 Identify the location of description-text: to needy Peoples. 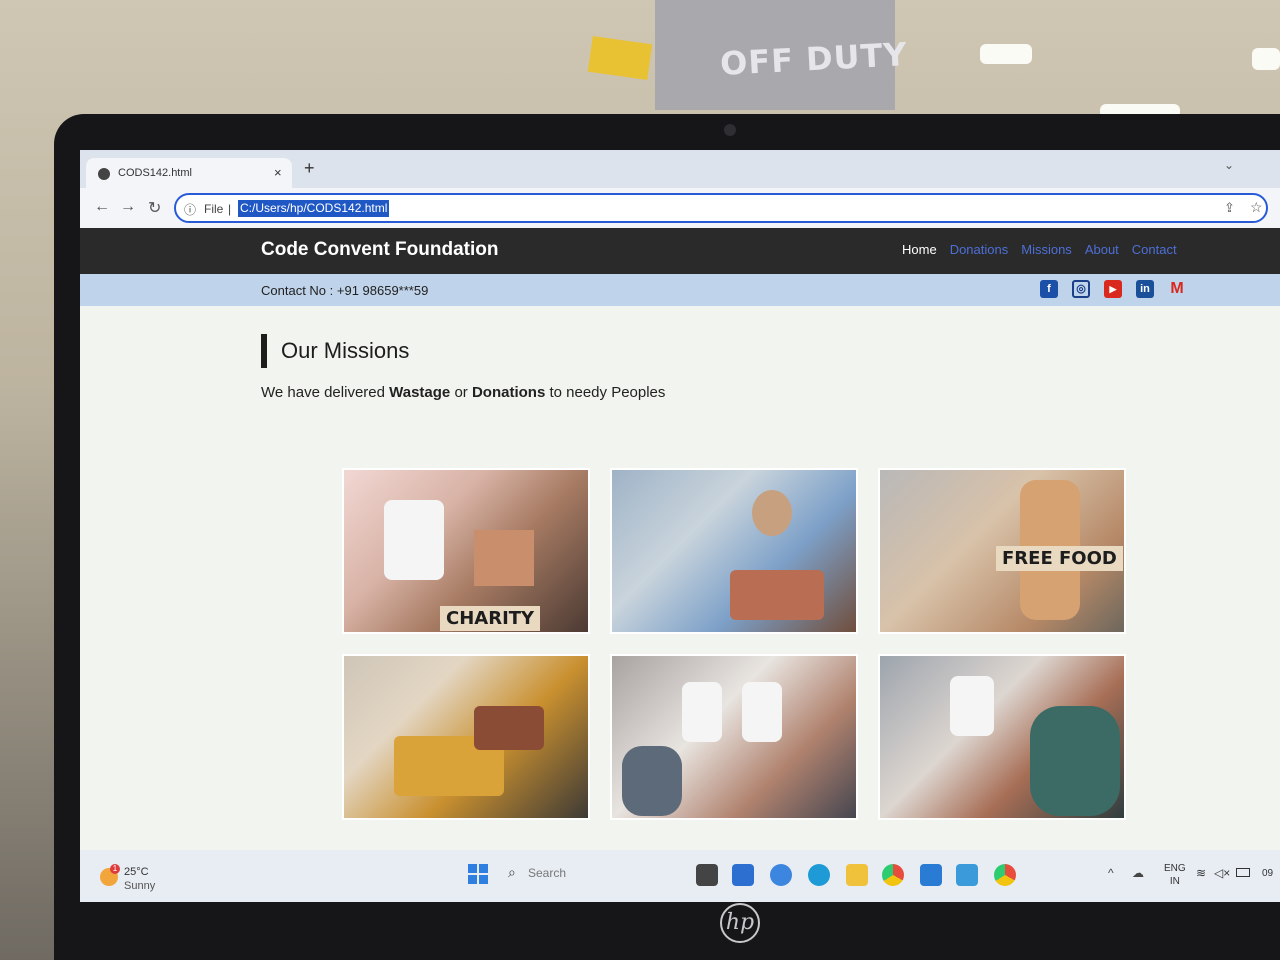
(605, 392).